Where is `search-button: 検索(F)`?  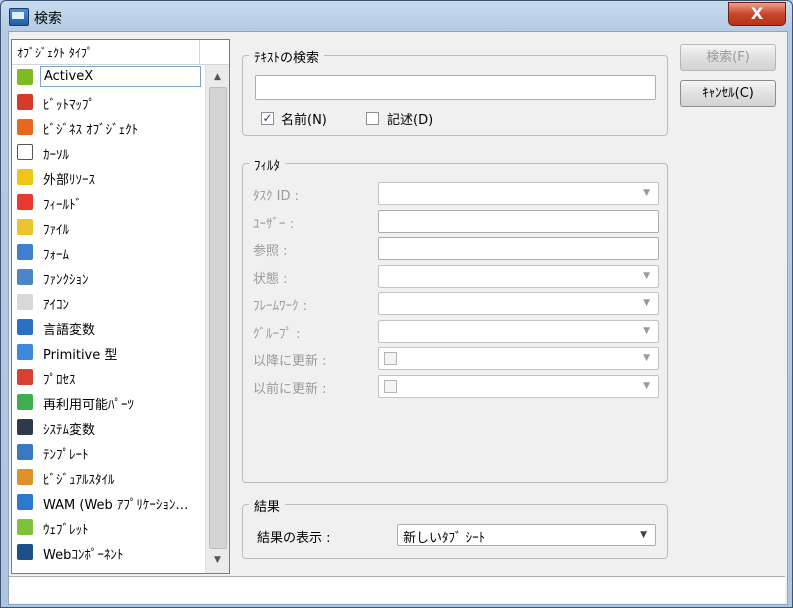
search-button: 検索(F) is located at coordinates (728, 57).